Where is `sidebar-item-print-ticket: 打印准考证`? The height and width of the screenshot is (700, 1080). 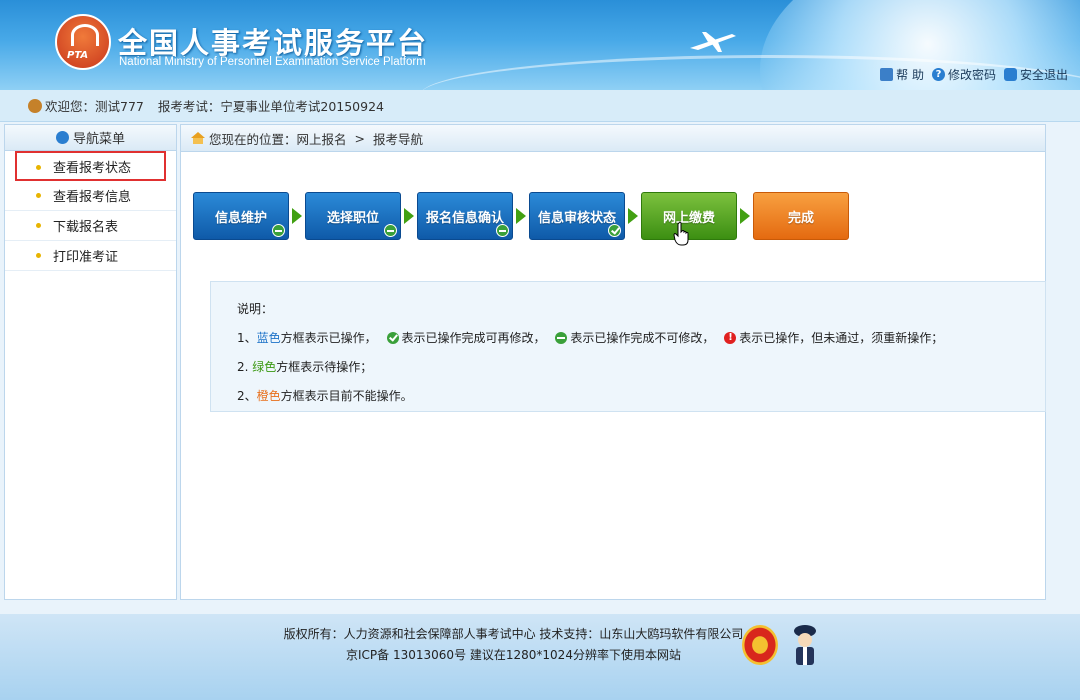
sidebar-item-print-ticket: 打印准考证 is located at coordinates (90, 256).